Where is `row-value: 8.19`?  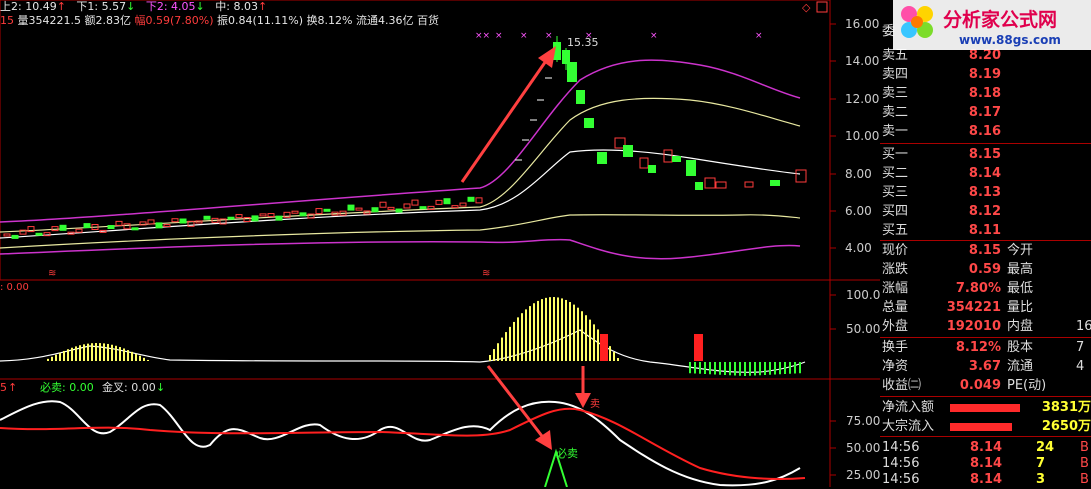 row-value: 8.19 is located at coordinates (984, 74).